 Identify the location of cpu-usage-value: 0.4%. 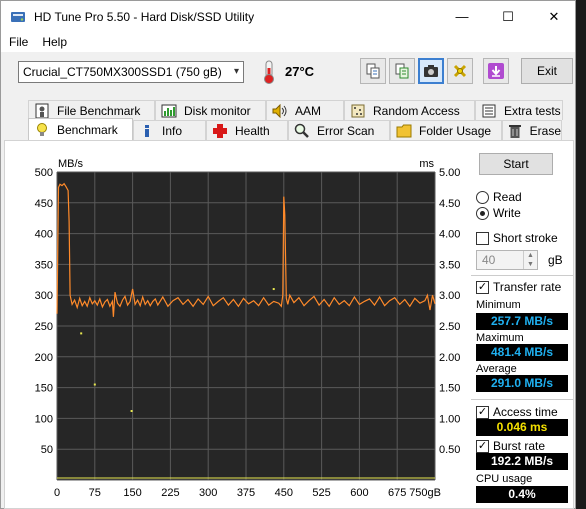
(522, 494).